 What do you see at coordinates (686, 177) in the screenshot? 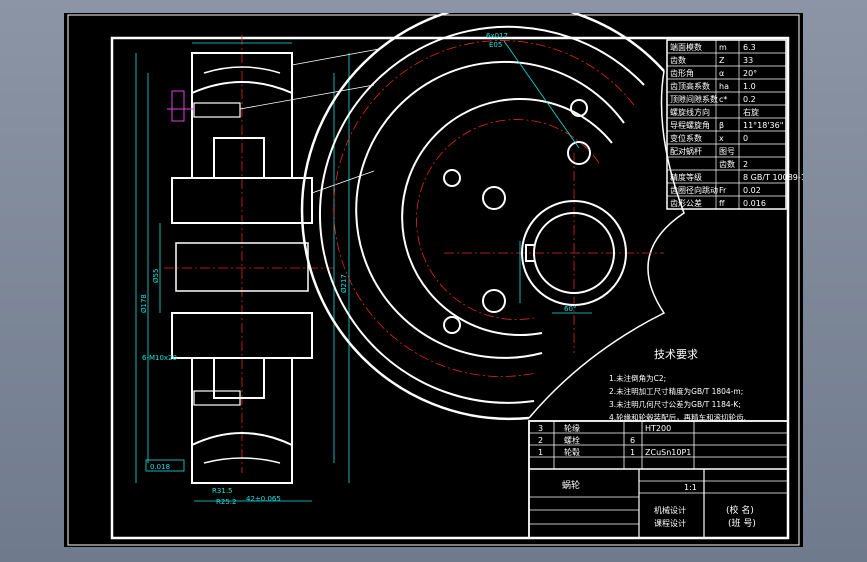
I see `param-name-10: 精度等级` at bounding box center [686, 177].